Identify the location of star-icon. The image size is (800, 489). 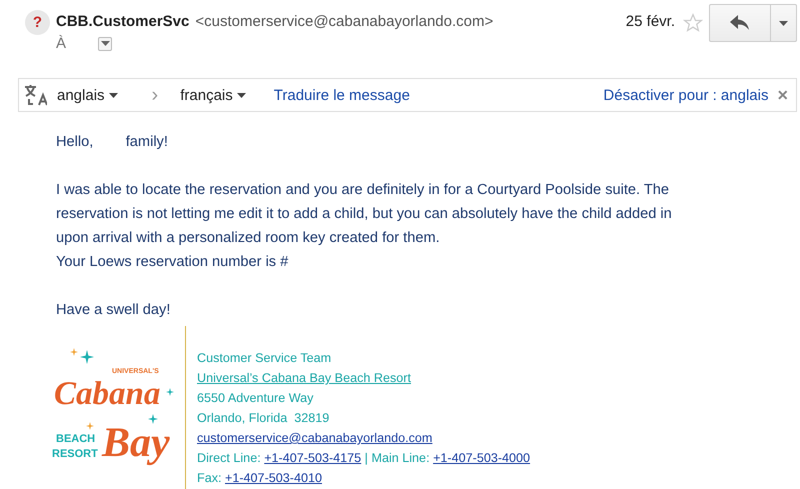
(693, 23).